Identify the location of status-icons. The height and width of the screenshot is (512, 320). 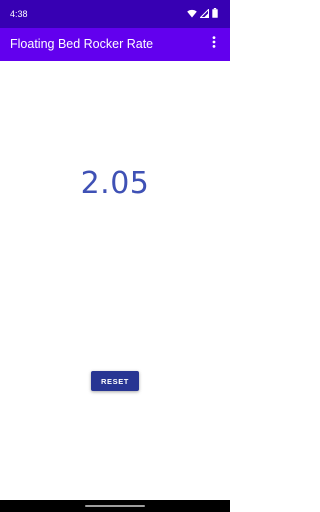
(202, 13).